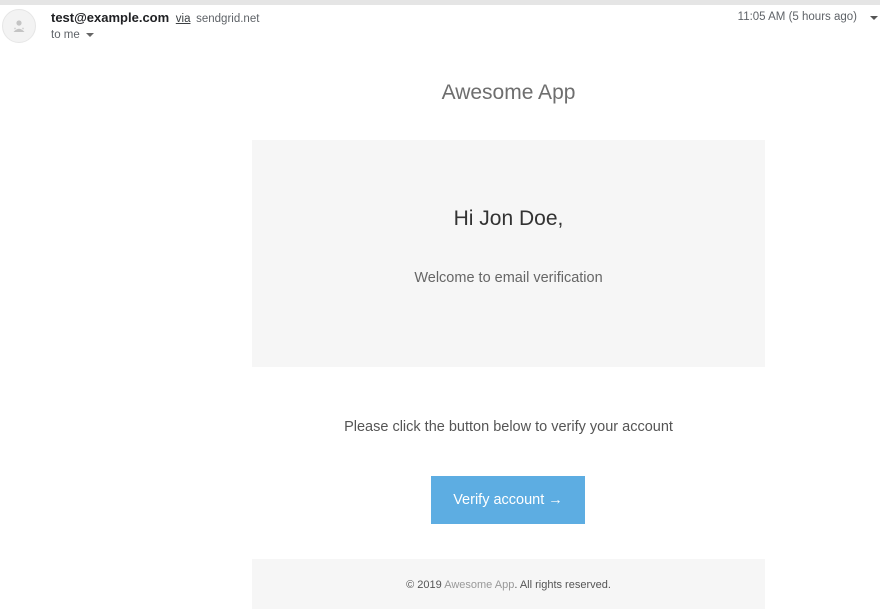 The height and width of the screenshot is (609, 880). I want to click on avatar-icon, so click(19, 26).